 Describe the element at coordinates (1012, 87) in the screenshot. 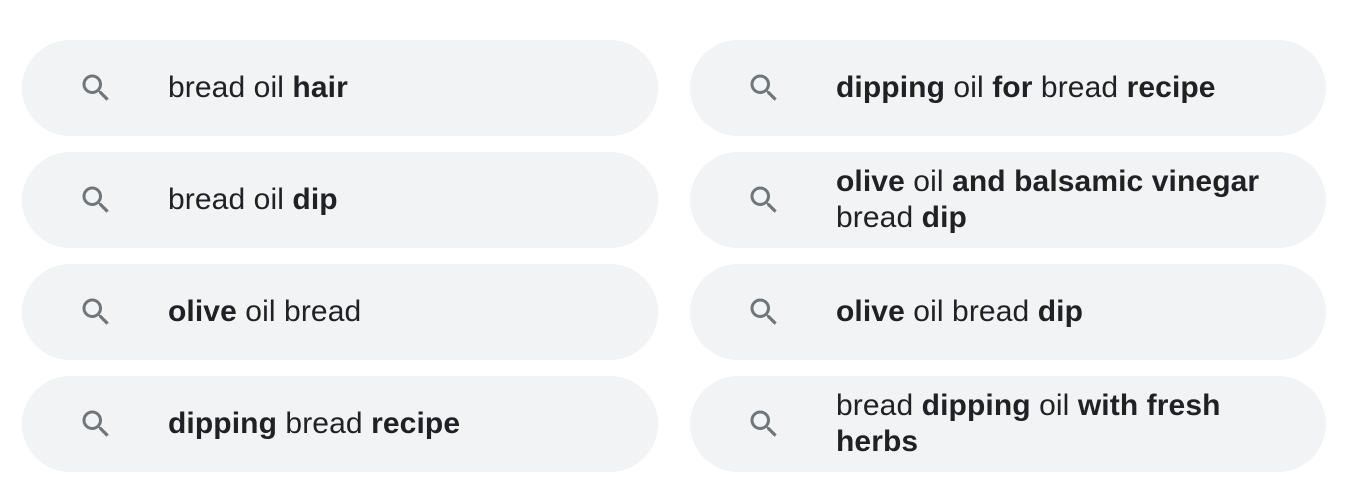

I see `bold-term: for` at that location.